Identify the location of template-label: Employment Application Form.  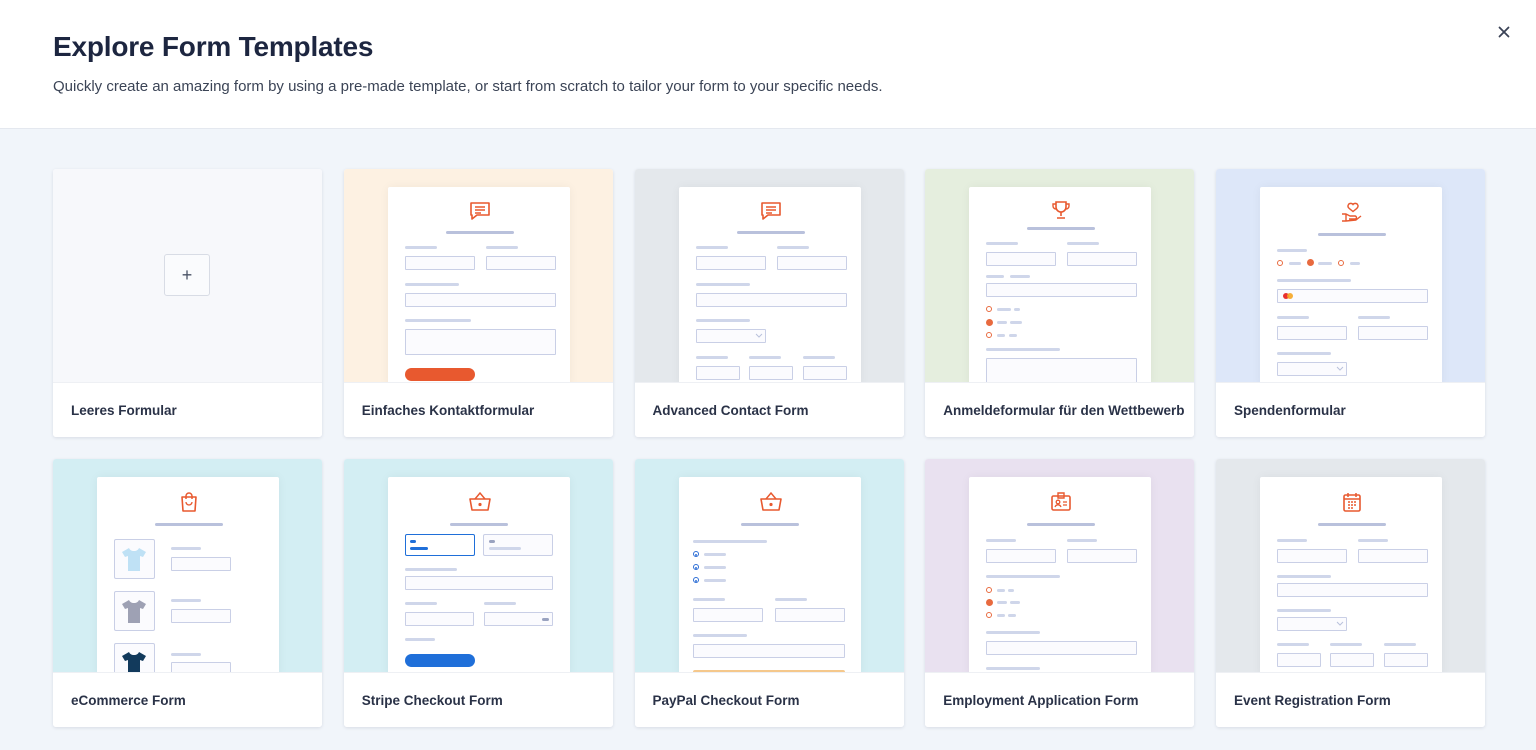
(1041, 700).